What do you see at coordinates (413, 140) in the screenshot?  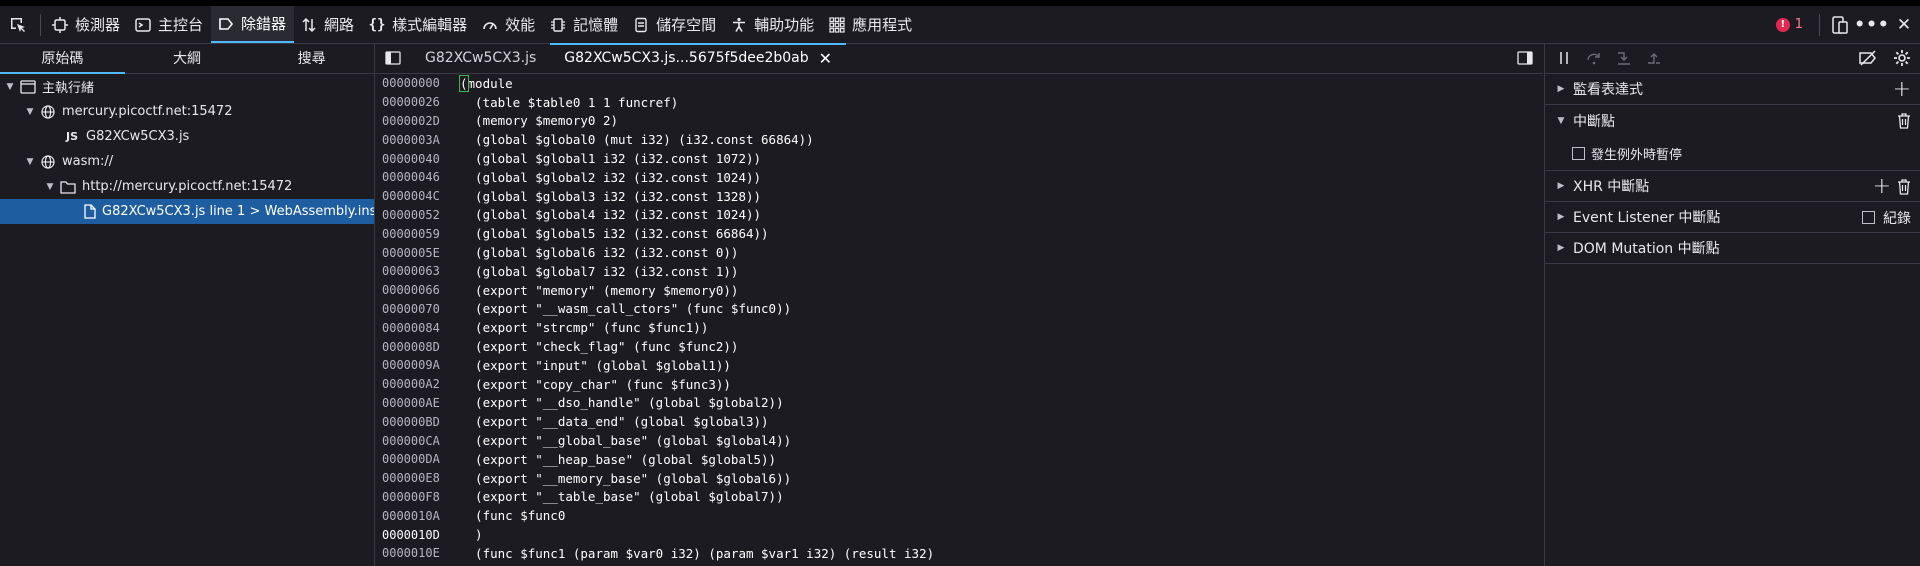 I see `line-address: 0000003A` at bounding box center [413, 140].